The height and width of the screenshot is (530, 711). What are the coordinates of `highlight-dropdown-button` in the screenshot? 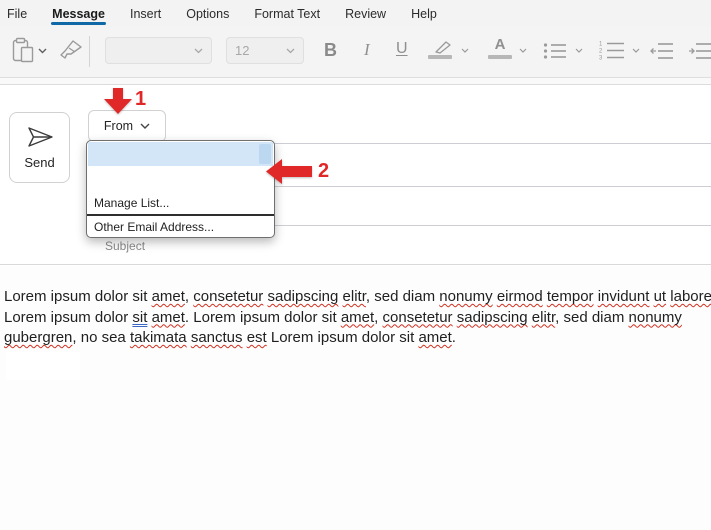 It's located at (465, 50).